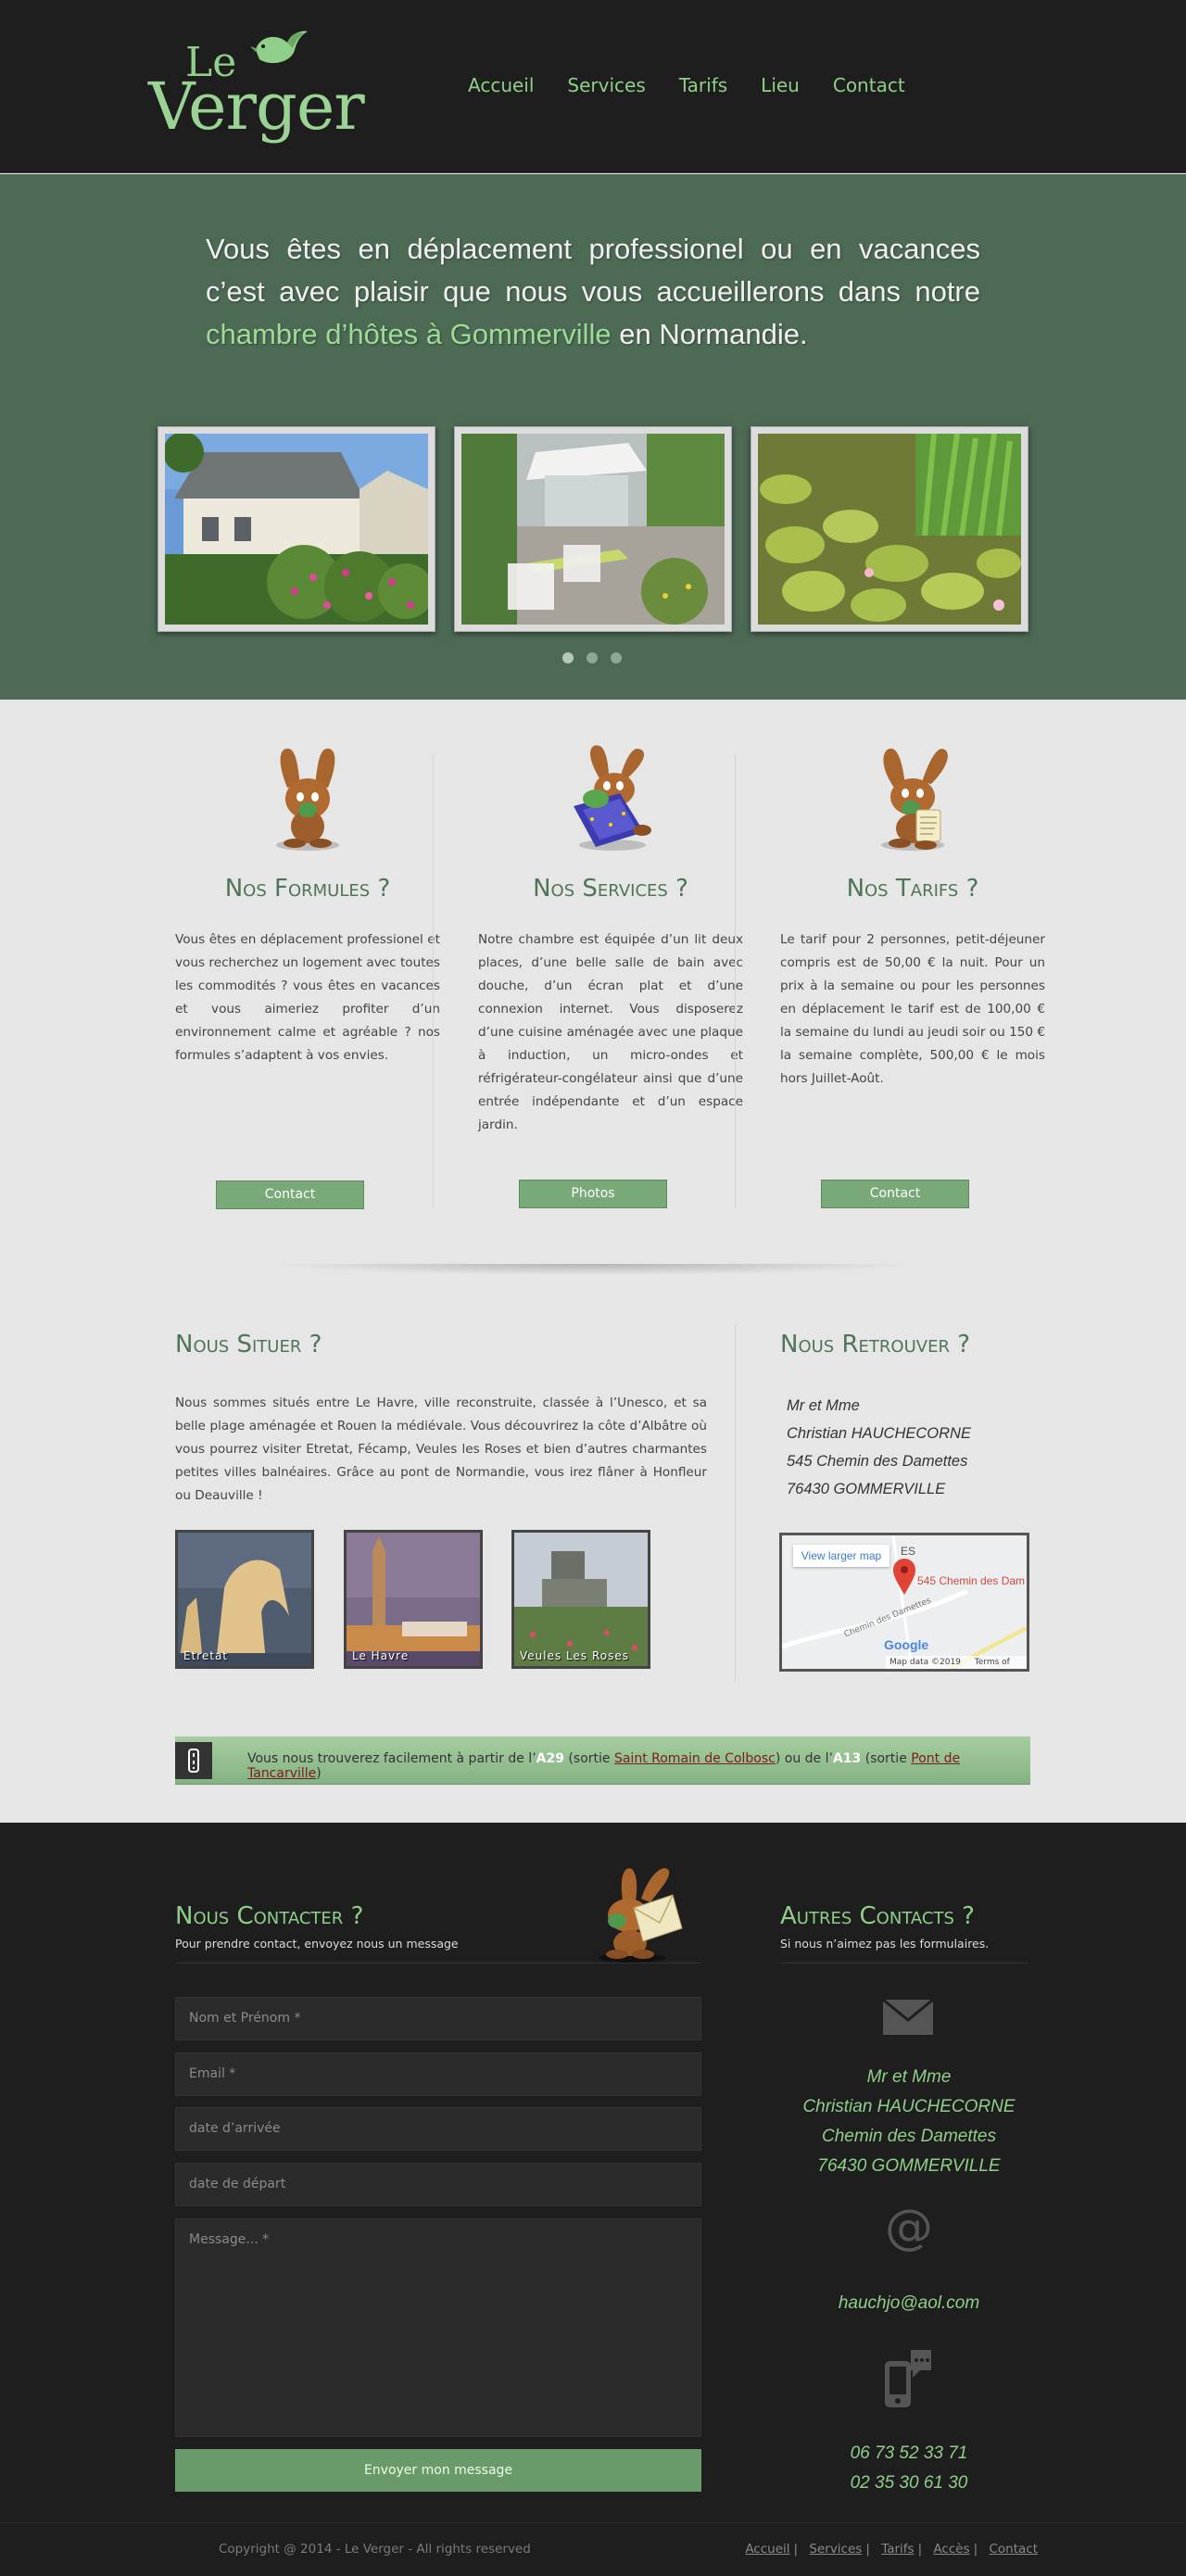  Describe the element at coordinates (438, 2019) in the screenshot. I see `name-input: Nom et Prénom *` at that location.